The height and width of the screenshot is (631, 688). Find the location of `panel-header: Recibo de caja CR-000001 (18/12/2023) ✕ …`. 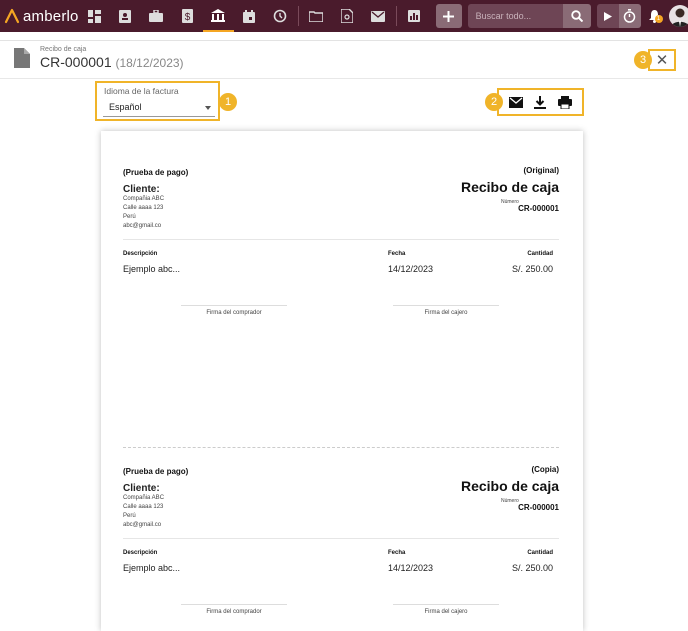

panel-header: Recibo de caja CR-000001 (18/12/2023) ✕ … is located at coordinates (344, 60).